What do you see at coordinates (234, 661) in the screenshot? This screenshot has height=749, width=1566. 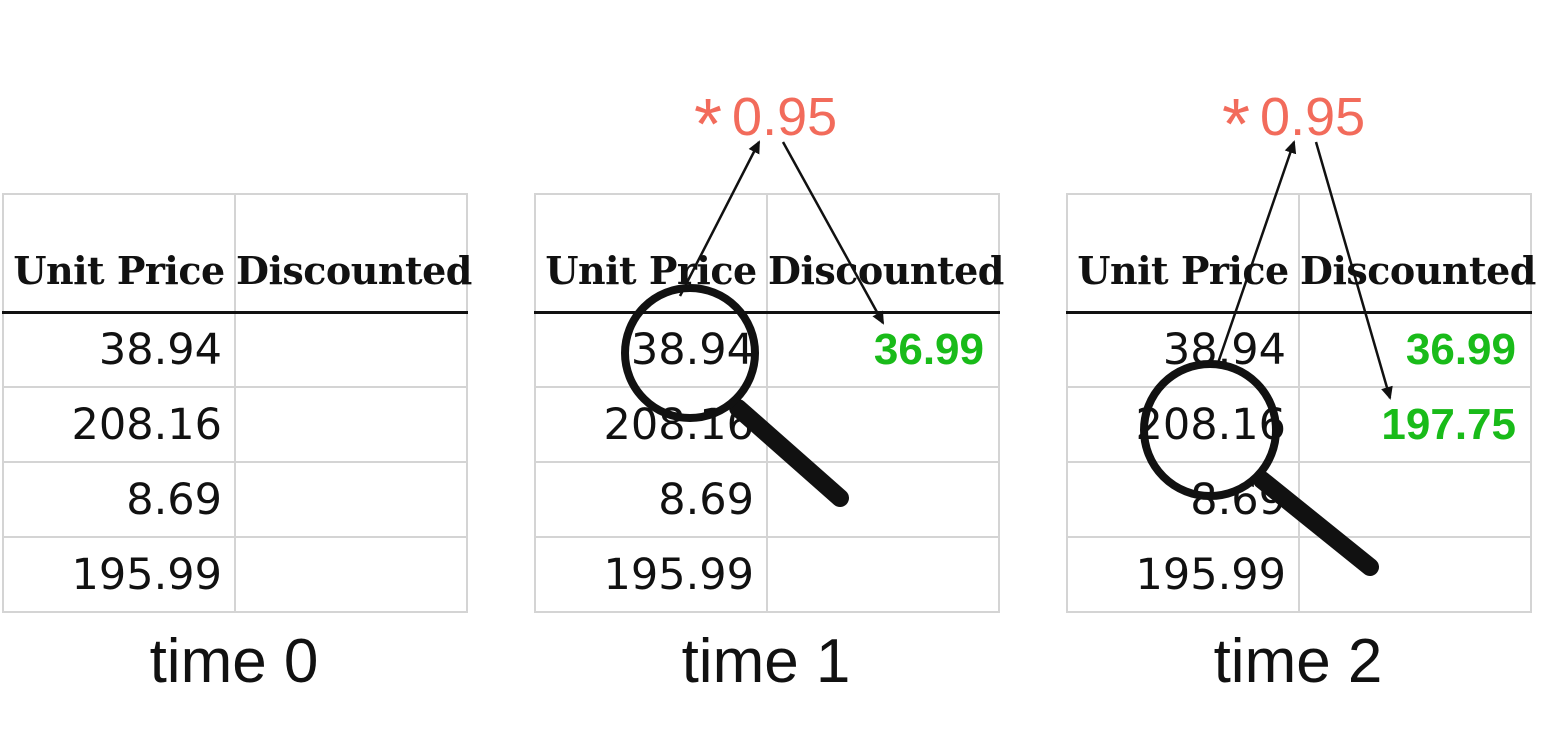 I see `panel-caption: time 0` at bounding box center [234, 661].